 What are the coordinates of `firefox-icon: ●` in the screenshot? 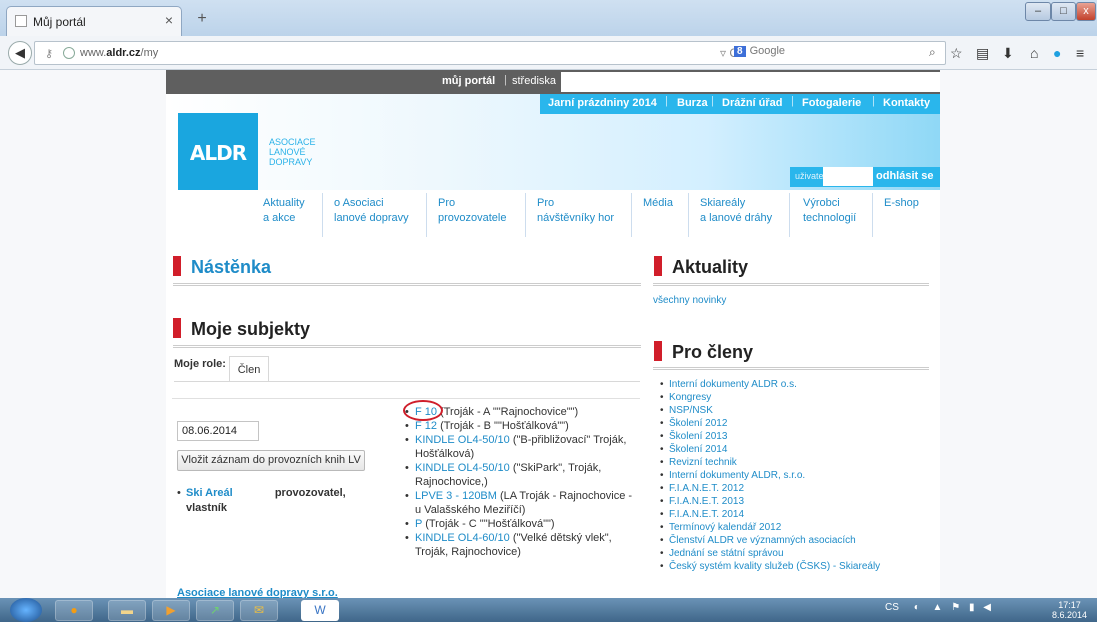 It's located at (74, 610).